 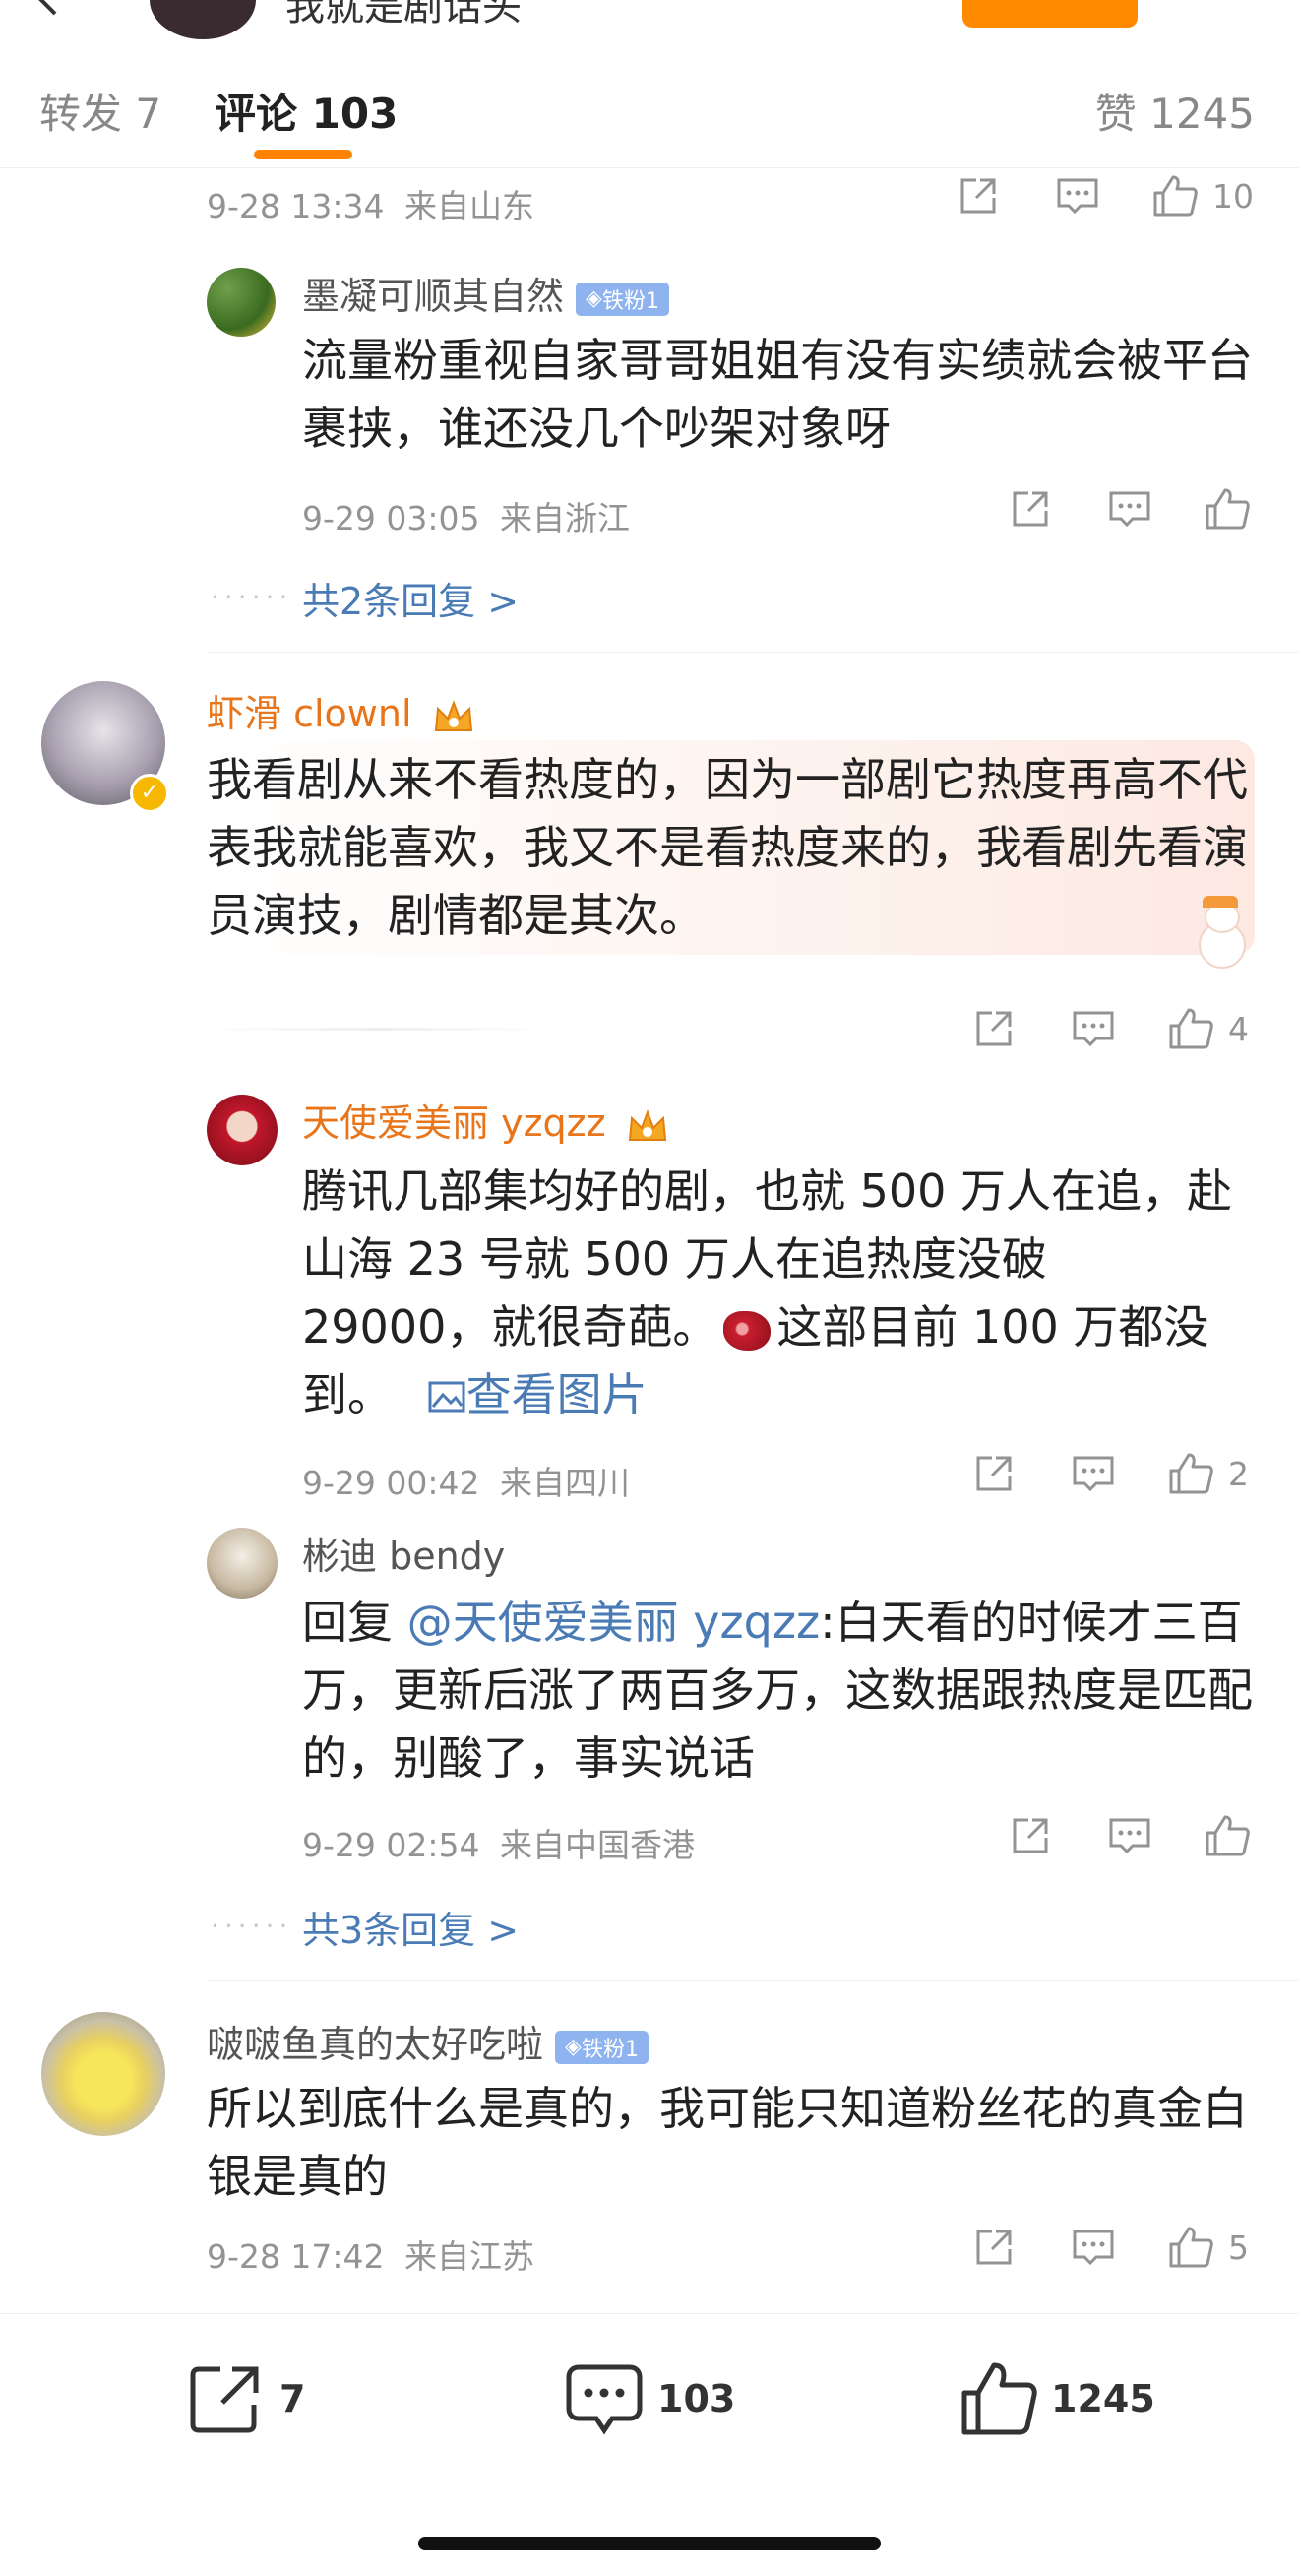 What do you see at coordinates (391, 518) in the screenshot?
I see `comment-time: 9-29 03:05` at bounding box center [391, 518].